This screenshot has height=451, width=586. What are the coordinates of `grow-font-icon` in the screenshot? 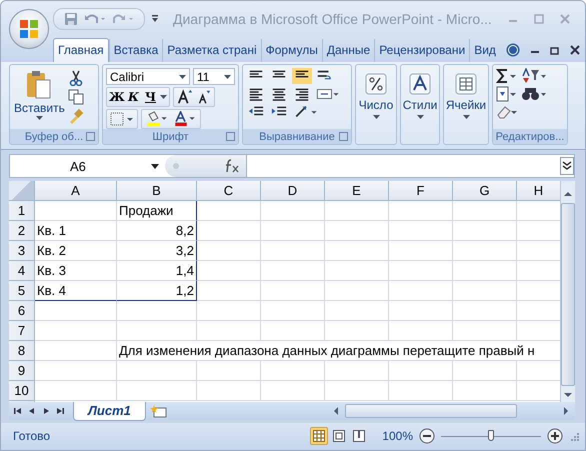 It's located at (185, 97).